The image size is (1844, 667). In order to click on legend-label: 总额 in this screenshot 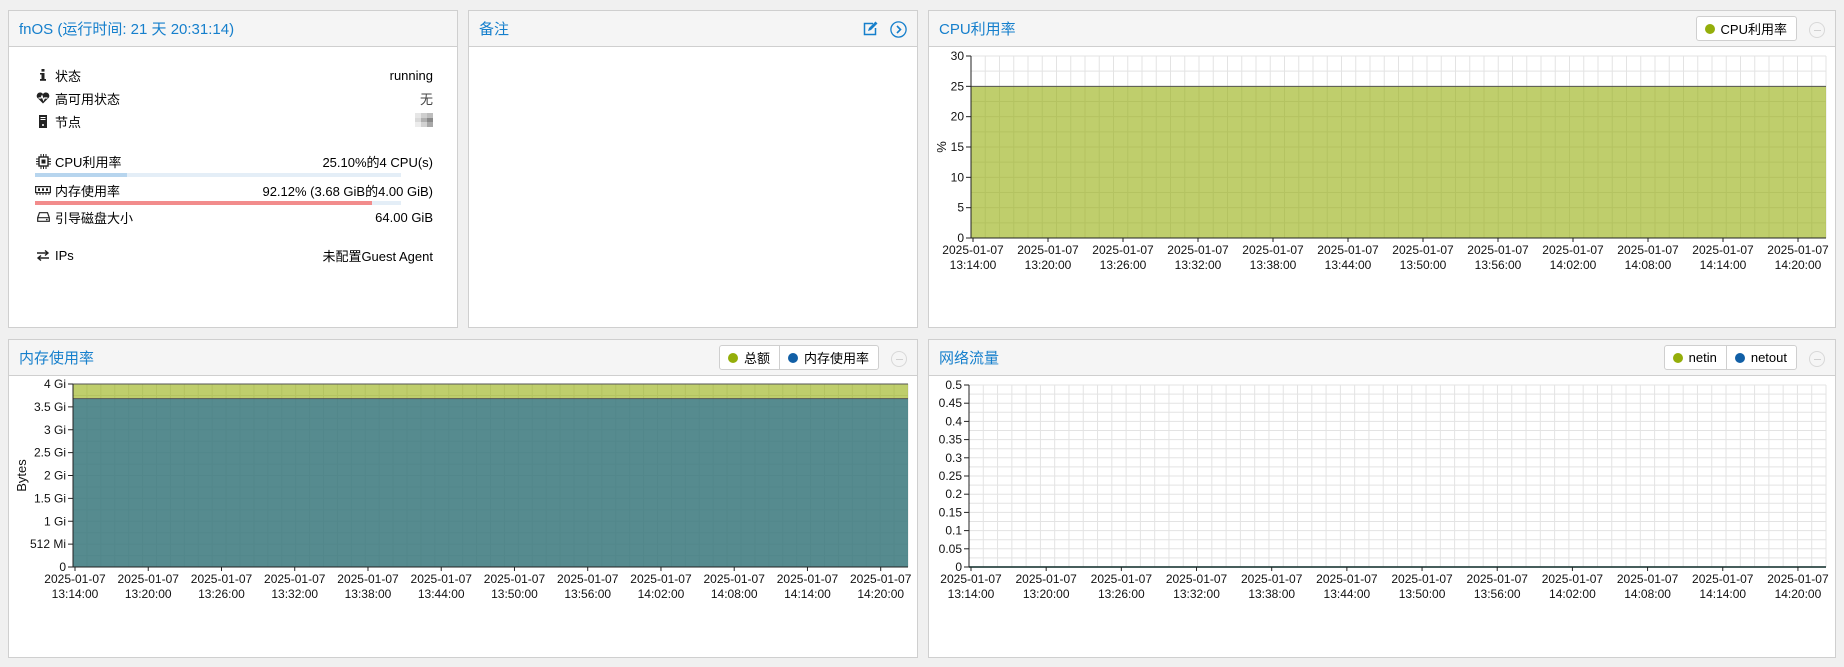, I will do `click(756, 358)`.